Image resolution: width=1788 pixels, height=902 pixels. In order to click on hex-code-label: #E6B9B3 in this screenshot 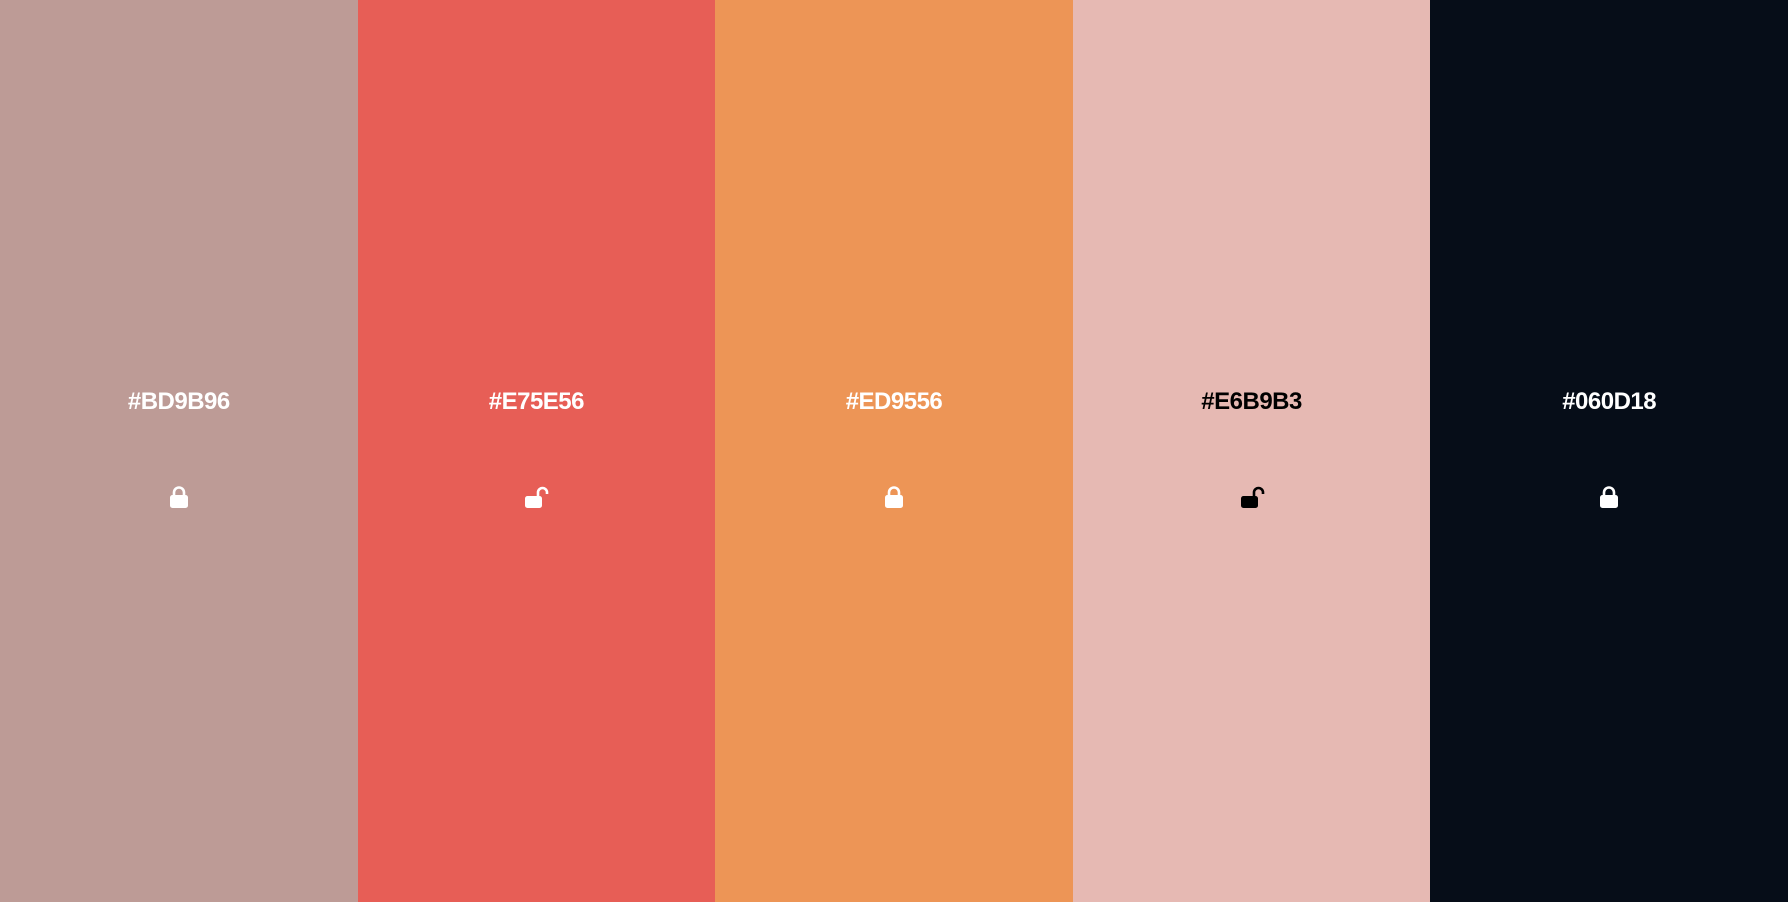, I will do `click(1252, 402)`.